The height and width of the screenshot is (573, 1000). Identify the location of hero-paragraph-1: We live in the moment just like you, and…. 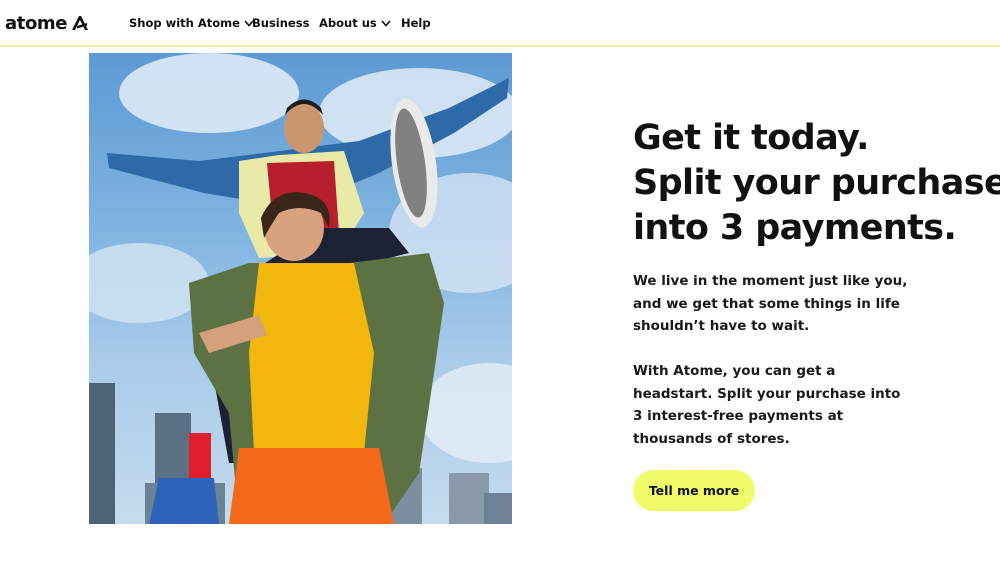
(770, 304).